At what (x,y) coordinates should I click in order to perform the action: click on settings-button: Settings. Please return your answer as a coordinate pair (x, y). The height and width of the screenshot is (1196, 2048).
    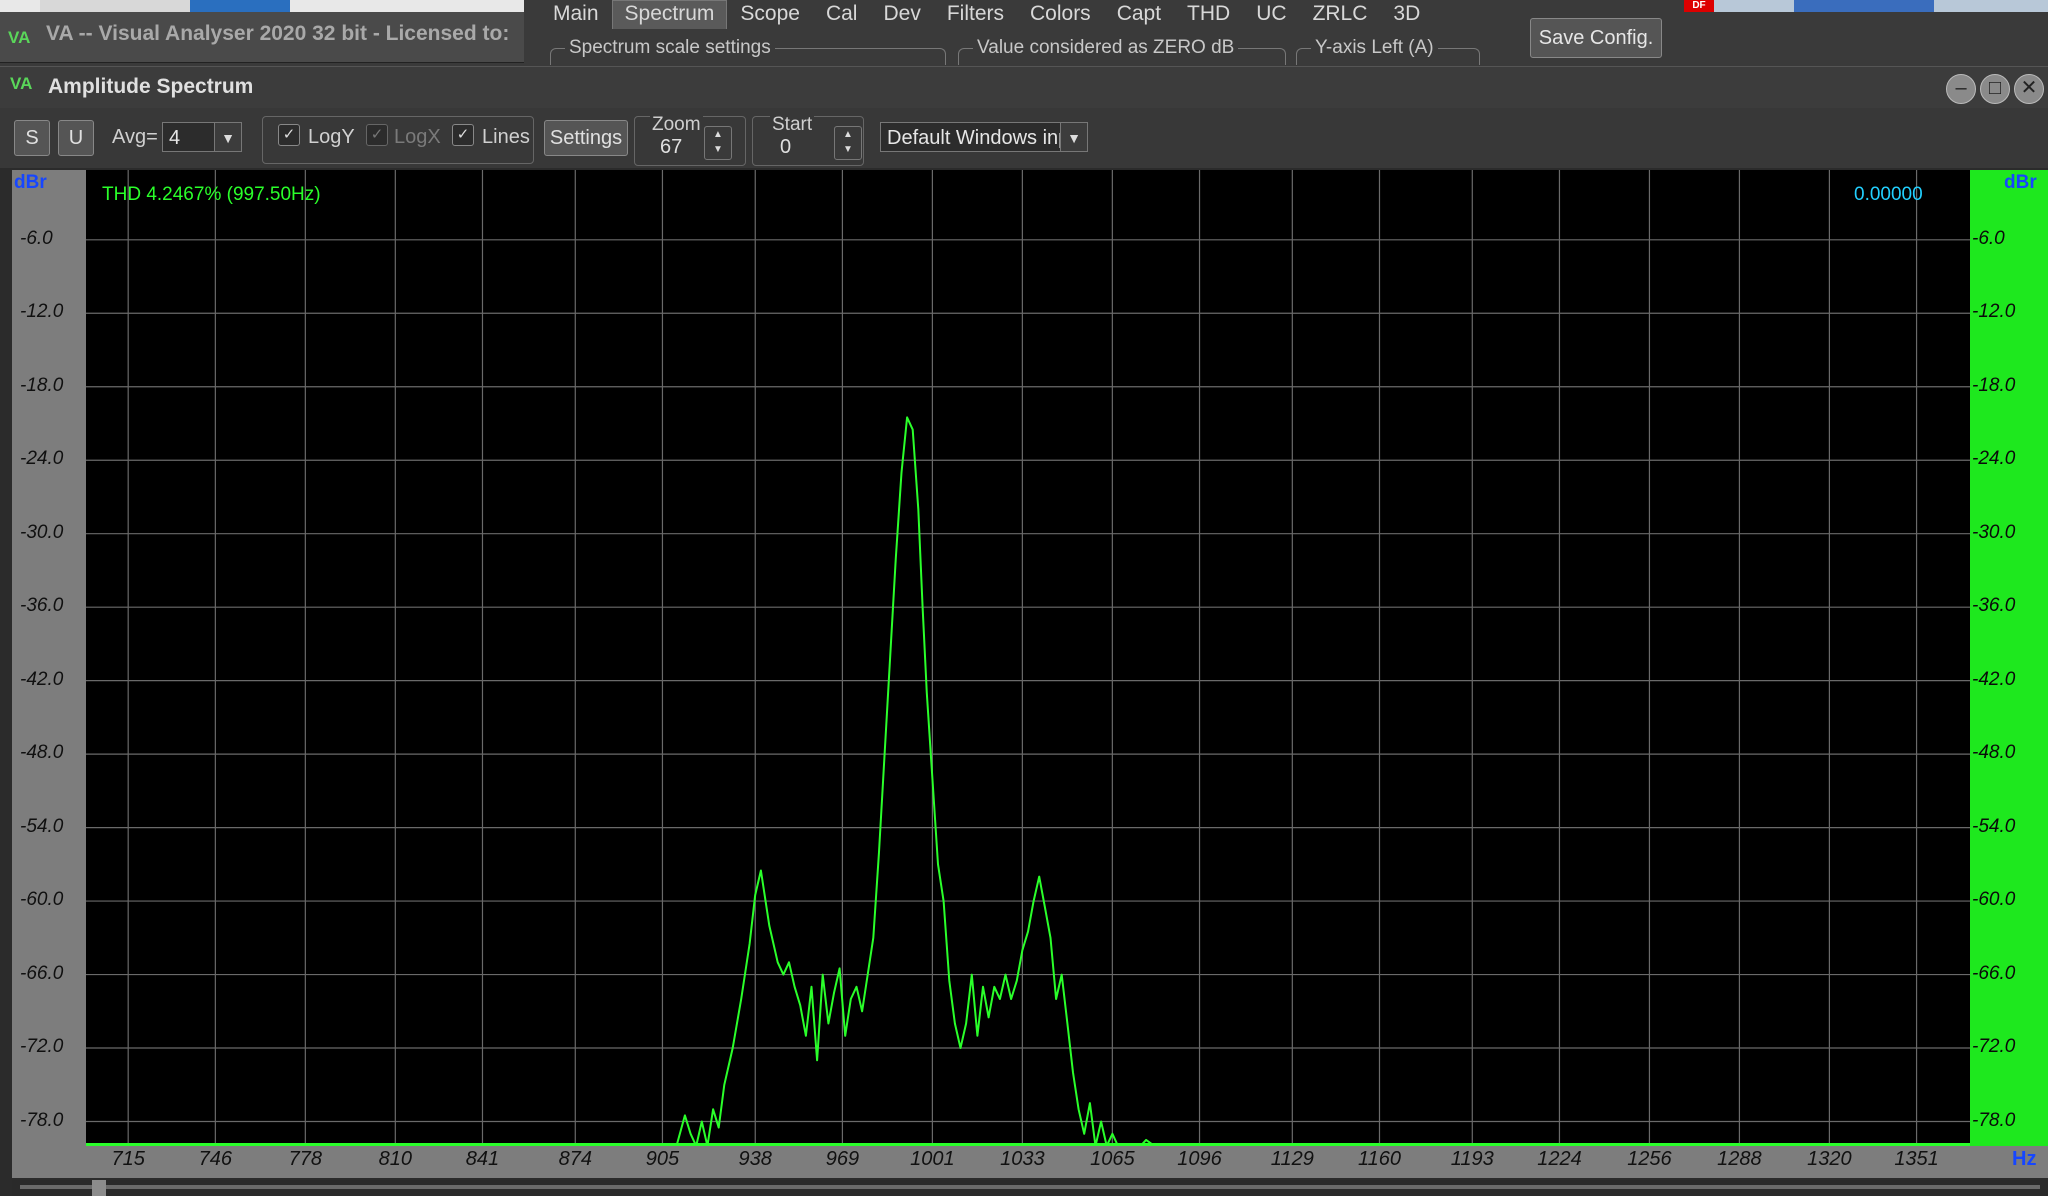
    Looking at the image, I should click on (586, 138).